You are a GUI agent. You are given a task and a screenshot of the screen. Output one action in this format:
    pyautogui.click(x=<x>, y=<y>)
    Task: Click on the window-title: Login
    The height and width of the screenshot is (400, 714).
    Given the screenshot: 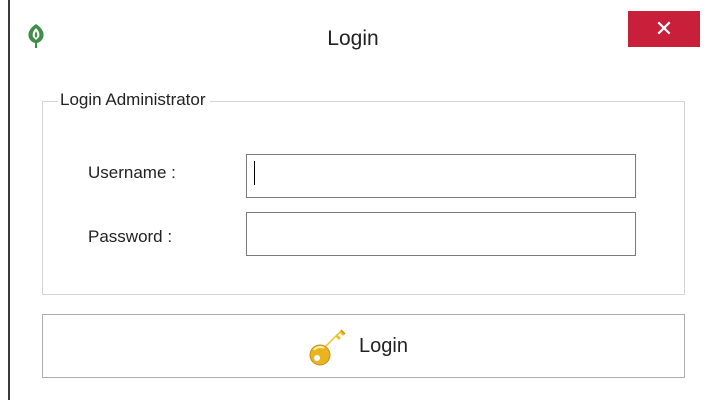 What is the action you would take?
    pyautogui.click(x=353, y=38)
    